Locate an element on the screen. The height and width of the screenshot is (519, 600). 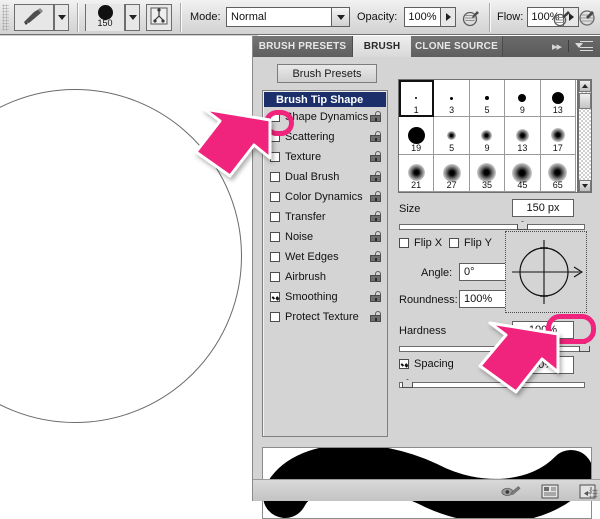
options-bar-gripper is located at coordinates (5, 17).